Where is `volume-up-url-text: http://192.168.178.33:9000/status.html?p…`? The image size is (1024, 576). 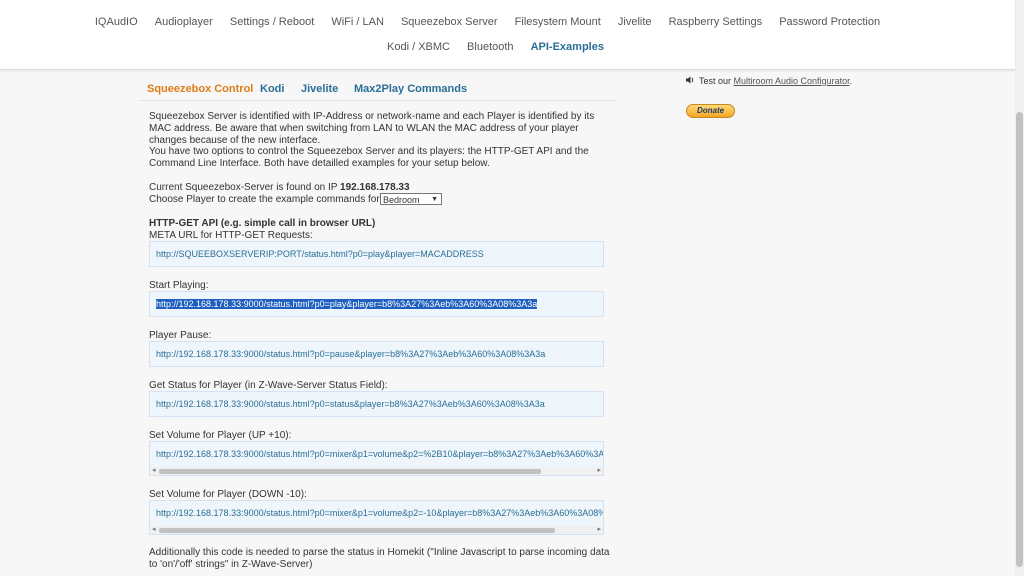
volume-up-url-text: http://192.168.178.33:9000/status.html?p… is located at coordinates (380, 454).